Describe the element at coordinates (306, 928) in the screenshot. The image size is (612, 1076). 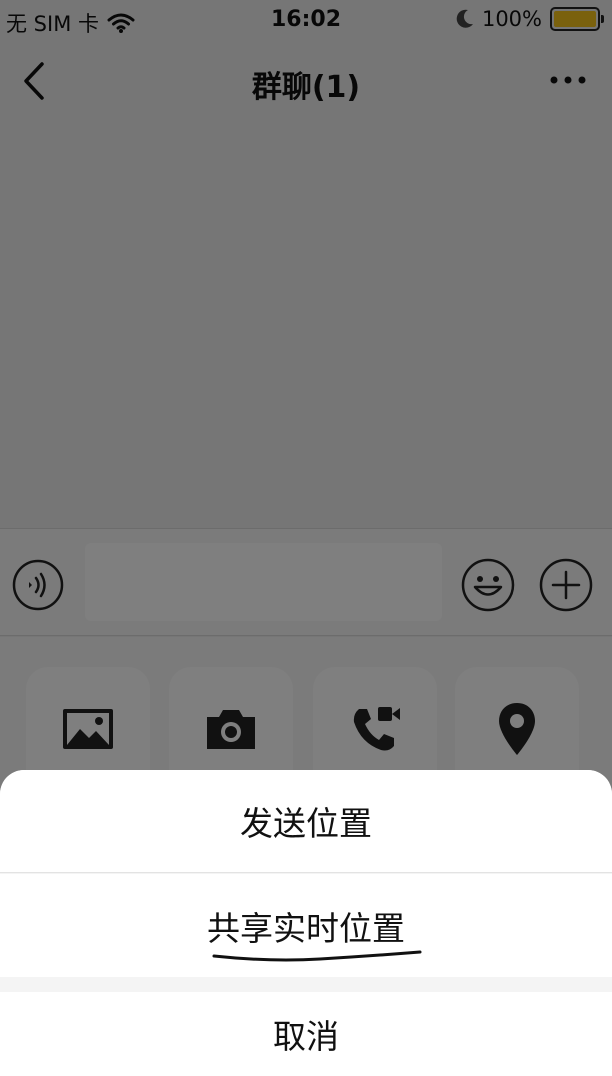
I see `share-live-location-label: 共享实时位置` at that location.